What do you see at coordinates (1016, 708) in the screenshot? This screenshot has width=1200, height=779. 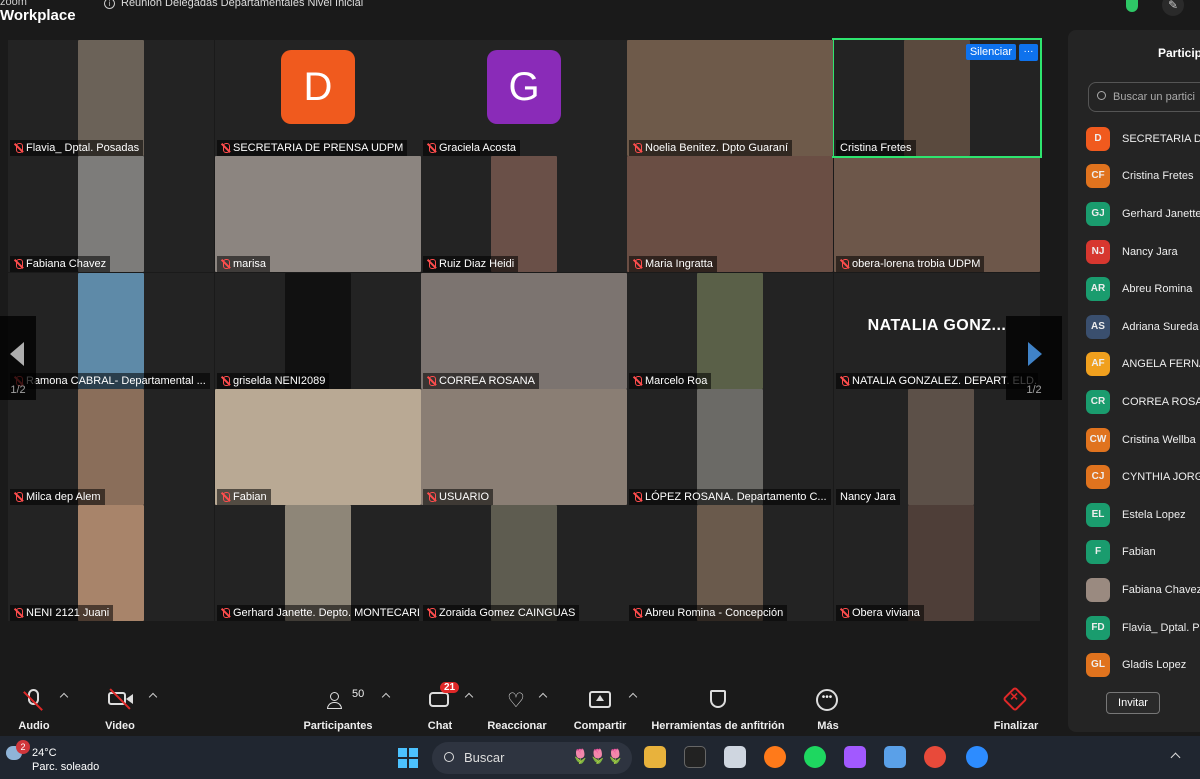 I see `end-meeting-button: × Finalizar` at bounding box center [1016, 708].